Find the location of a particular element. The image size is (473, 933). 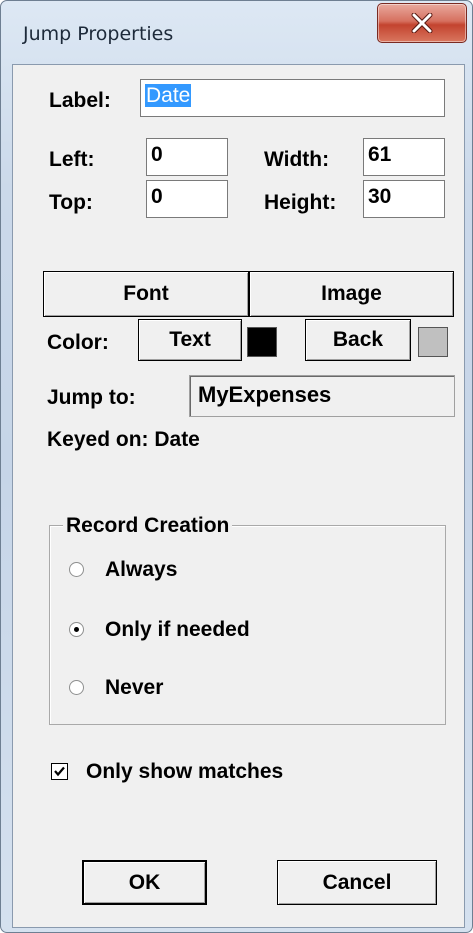

radio-selected-dot is located at coordinates (76, 629).